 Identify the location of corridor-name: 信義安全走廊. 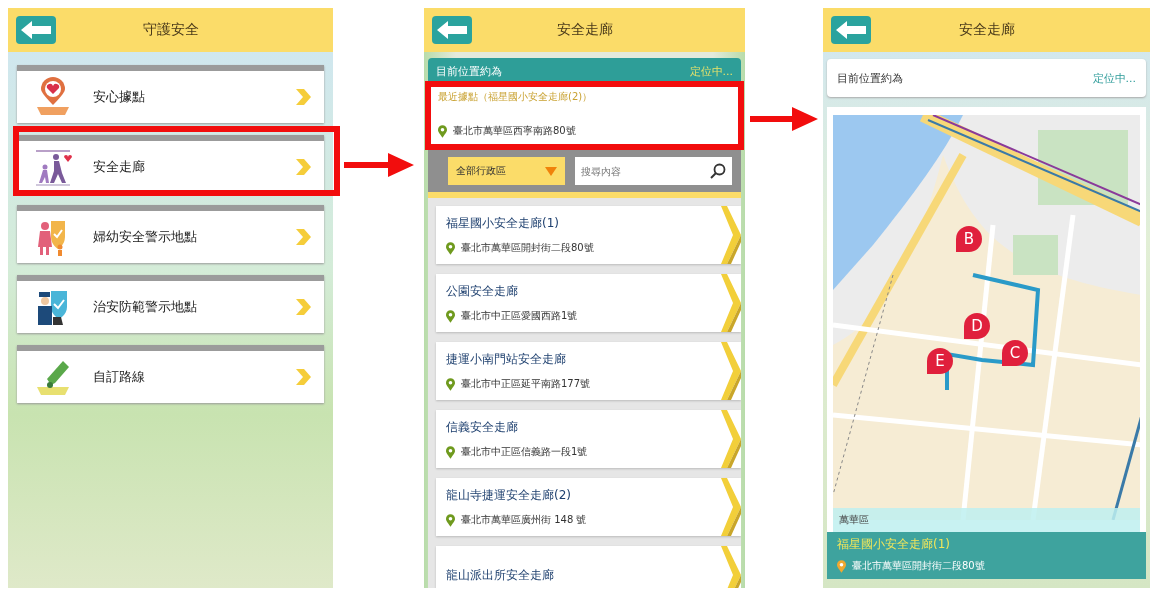
(482, 427).